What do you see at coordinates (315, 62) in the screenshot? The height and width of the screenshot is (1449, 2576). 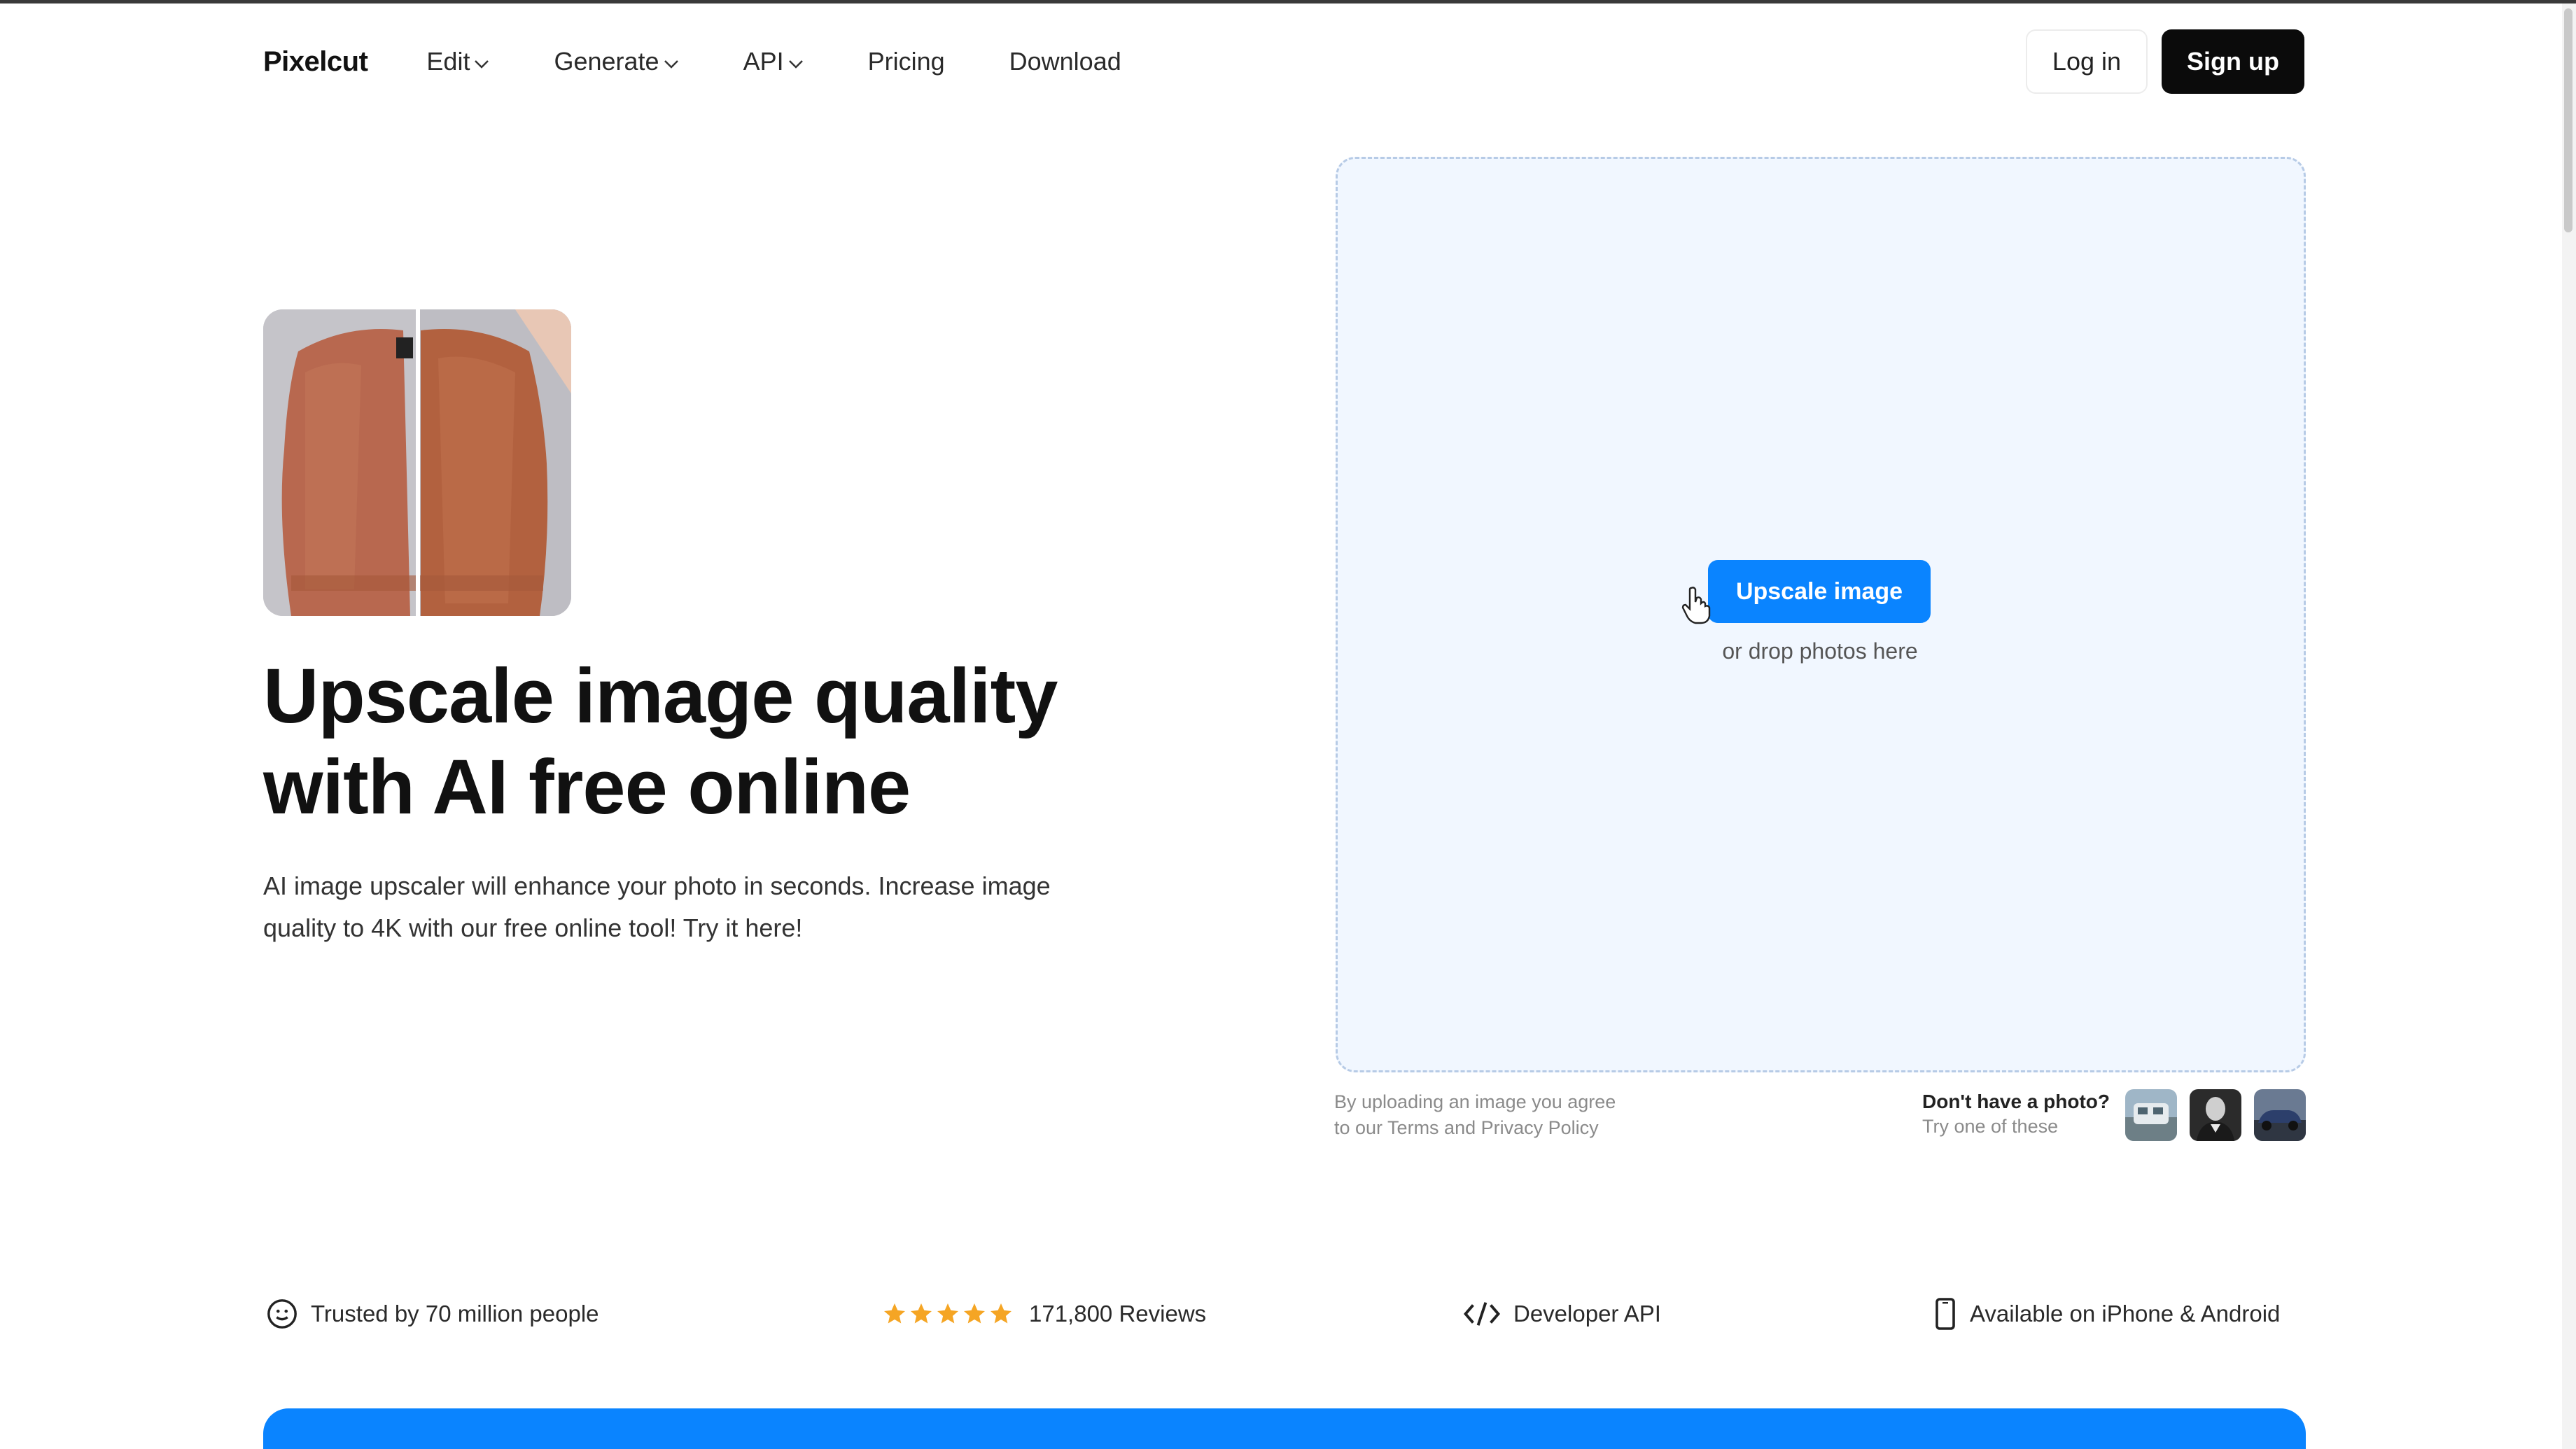 I see `logo: Pixelcut` at bounding box center [315, 62].